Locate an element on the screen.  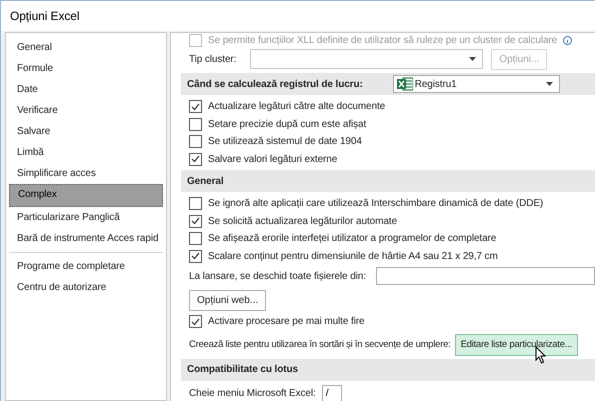
input-field is located at coordinates (485, 276).